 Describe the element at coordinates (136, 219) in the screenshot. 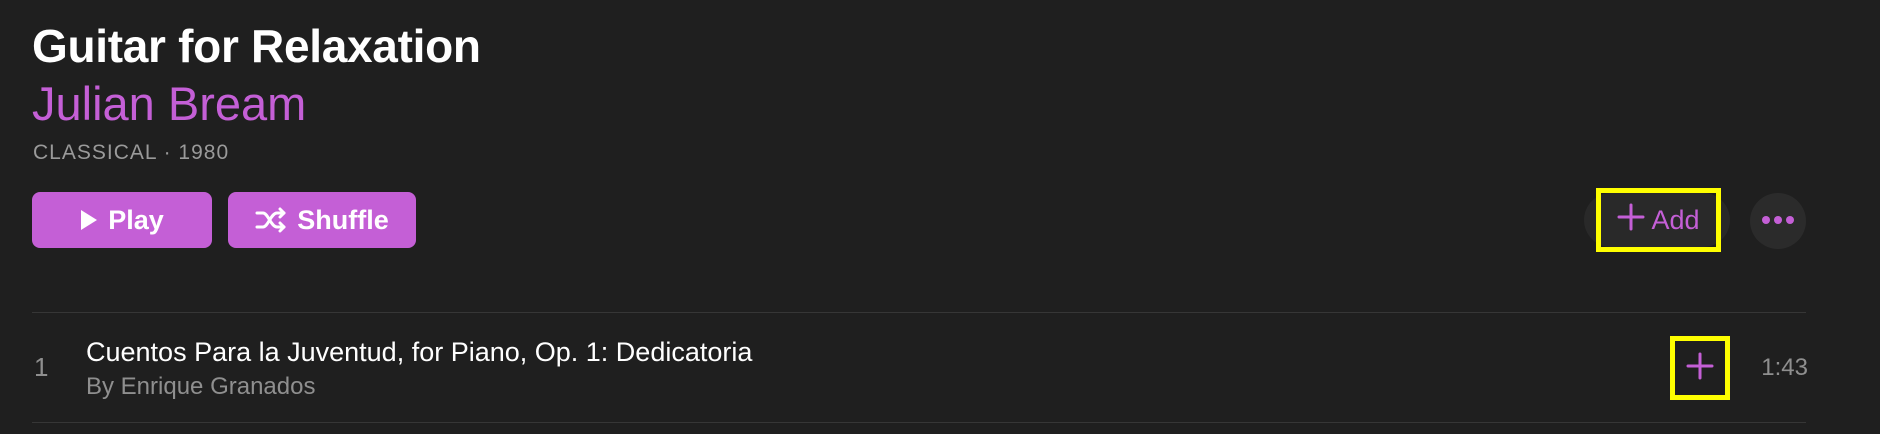

I see `play-label: Play` at that location.